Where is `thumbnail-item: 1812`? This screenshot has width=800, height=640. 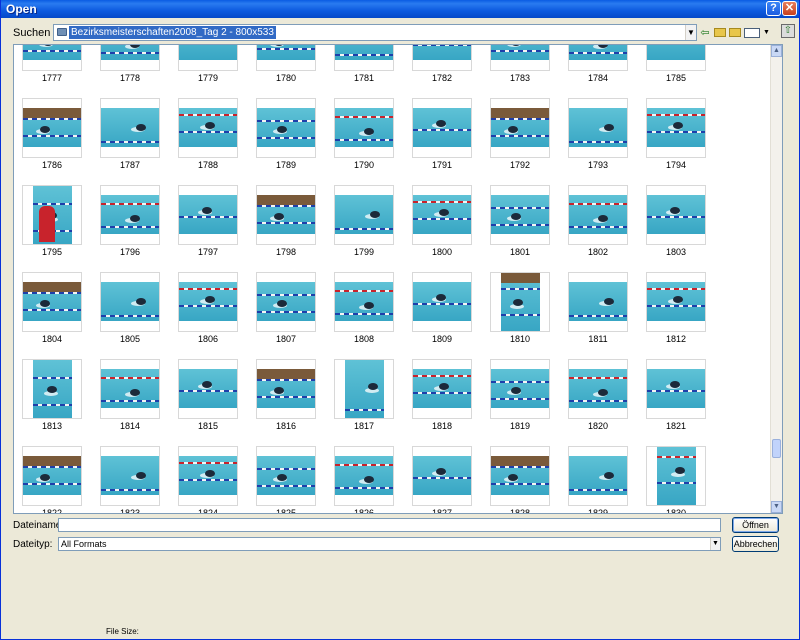 thumbnail-item: 1812 is located at coordinates (677, 313).